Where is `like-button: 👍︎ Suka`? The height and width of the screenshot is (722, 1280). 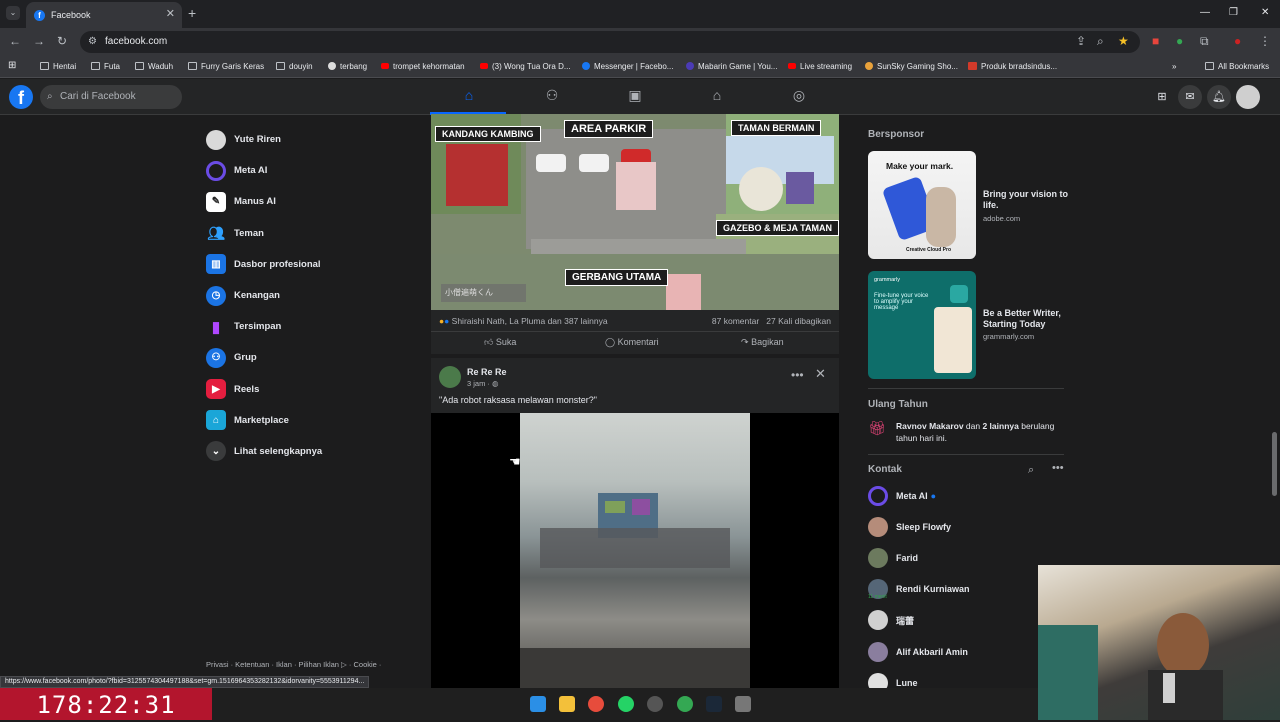
like-button: 👍︎ Suka is located at coordinates (500, 342).